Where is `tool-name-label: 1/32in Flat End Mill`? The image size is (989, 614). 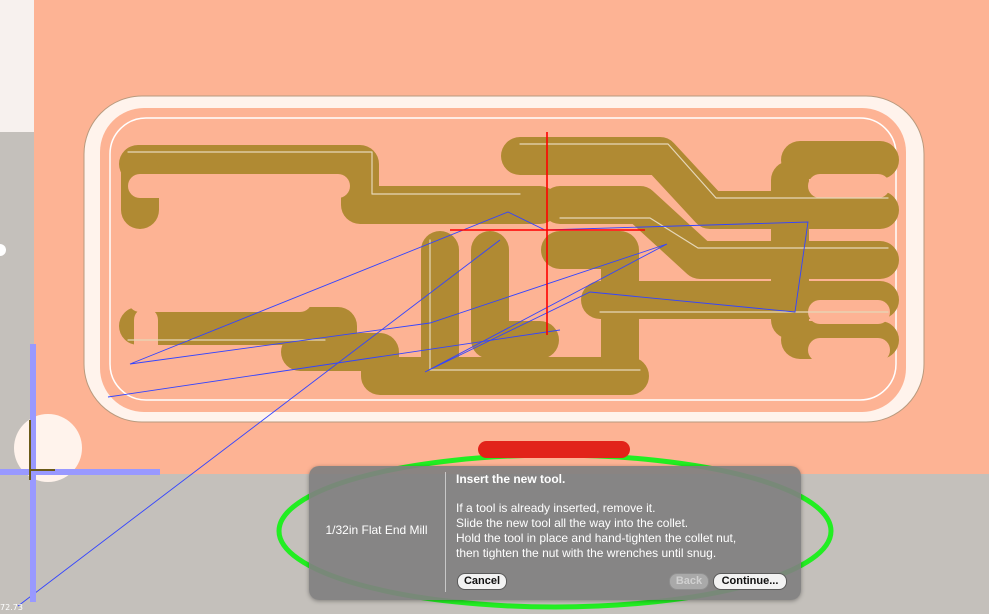
tool-name-label: 1/32in Flat End Mill is located at coordinates (376, 530).